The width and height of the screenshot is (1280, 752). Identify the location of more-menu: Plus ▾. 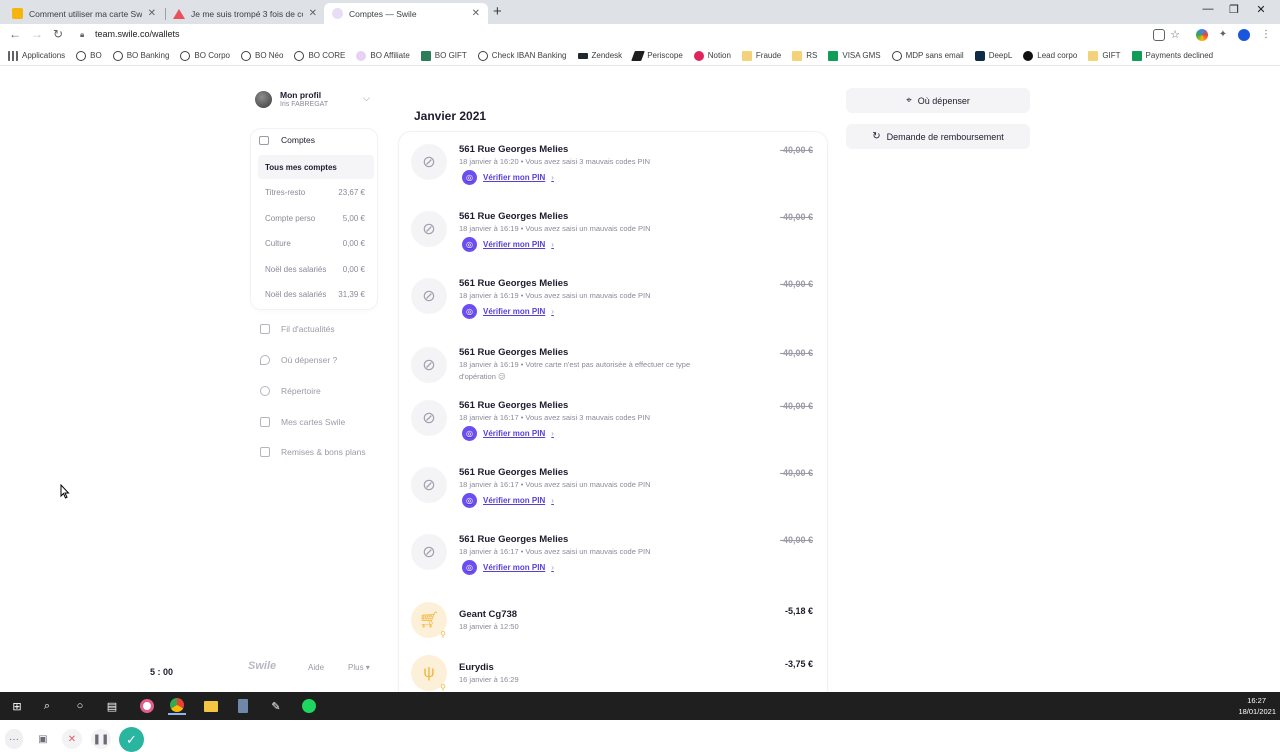
(359, 667).